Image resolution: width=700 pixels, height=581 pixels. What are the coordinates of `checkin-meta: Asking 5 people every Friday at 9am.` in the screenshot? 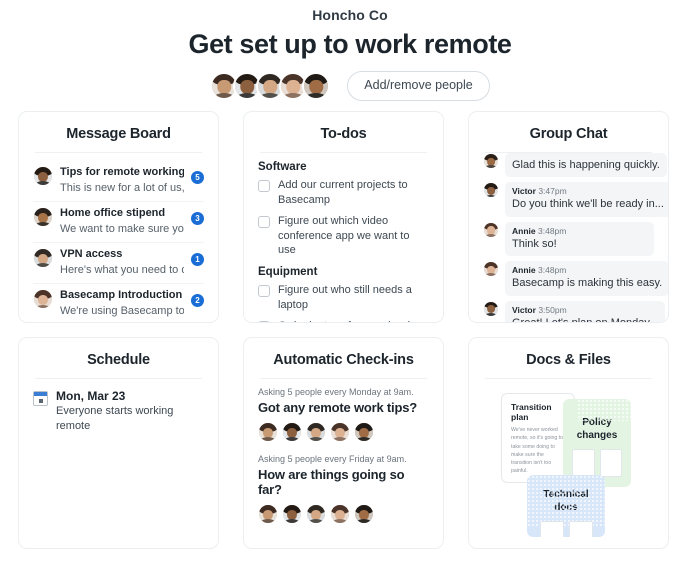 It's located at (332, 459).